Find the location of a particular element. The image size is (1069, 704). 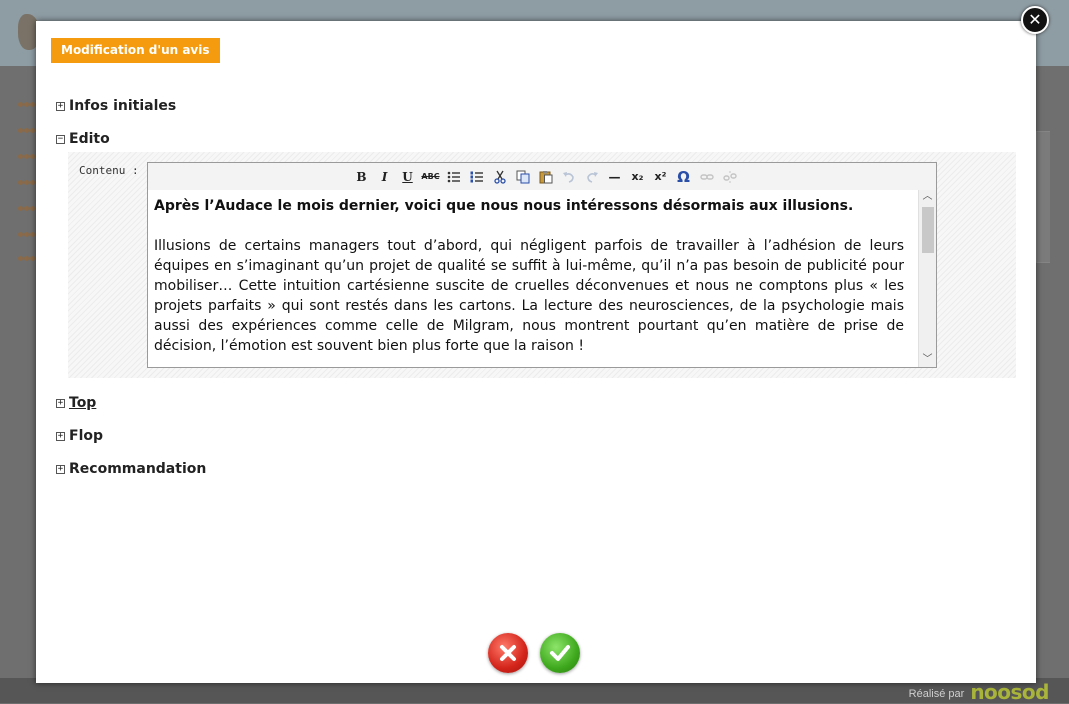

bold-button: B is located at coordinates (361, 177).